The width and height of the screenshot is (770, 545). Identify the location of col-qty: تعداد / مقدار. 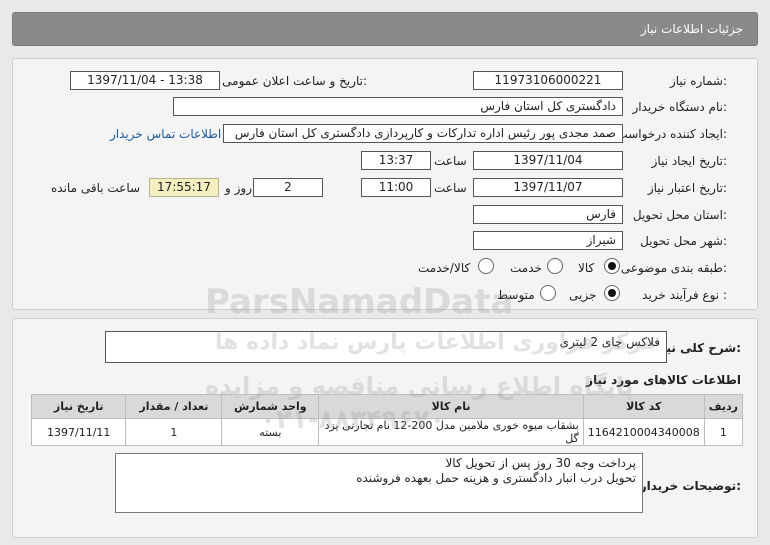
(174, 406).